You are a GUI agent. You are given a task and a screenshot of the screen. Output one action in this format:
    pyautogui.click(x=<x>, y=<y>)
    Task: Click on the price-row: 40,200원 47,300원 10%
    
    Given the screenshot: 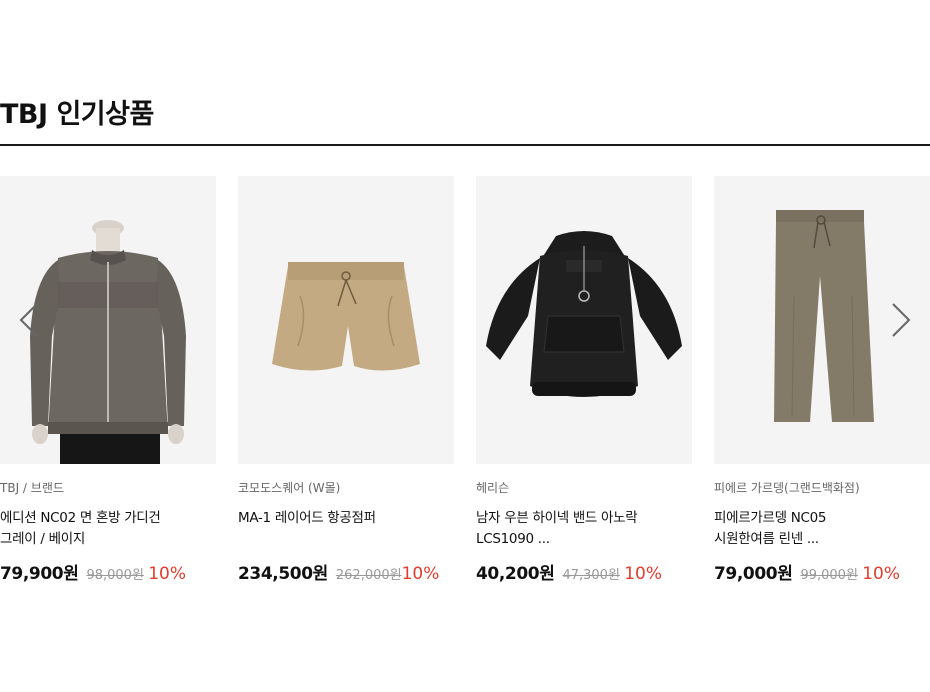 What is the action you would take?
    pyautogui.click(x=584, y=571)
    